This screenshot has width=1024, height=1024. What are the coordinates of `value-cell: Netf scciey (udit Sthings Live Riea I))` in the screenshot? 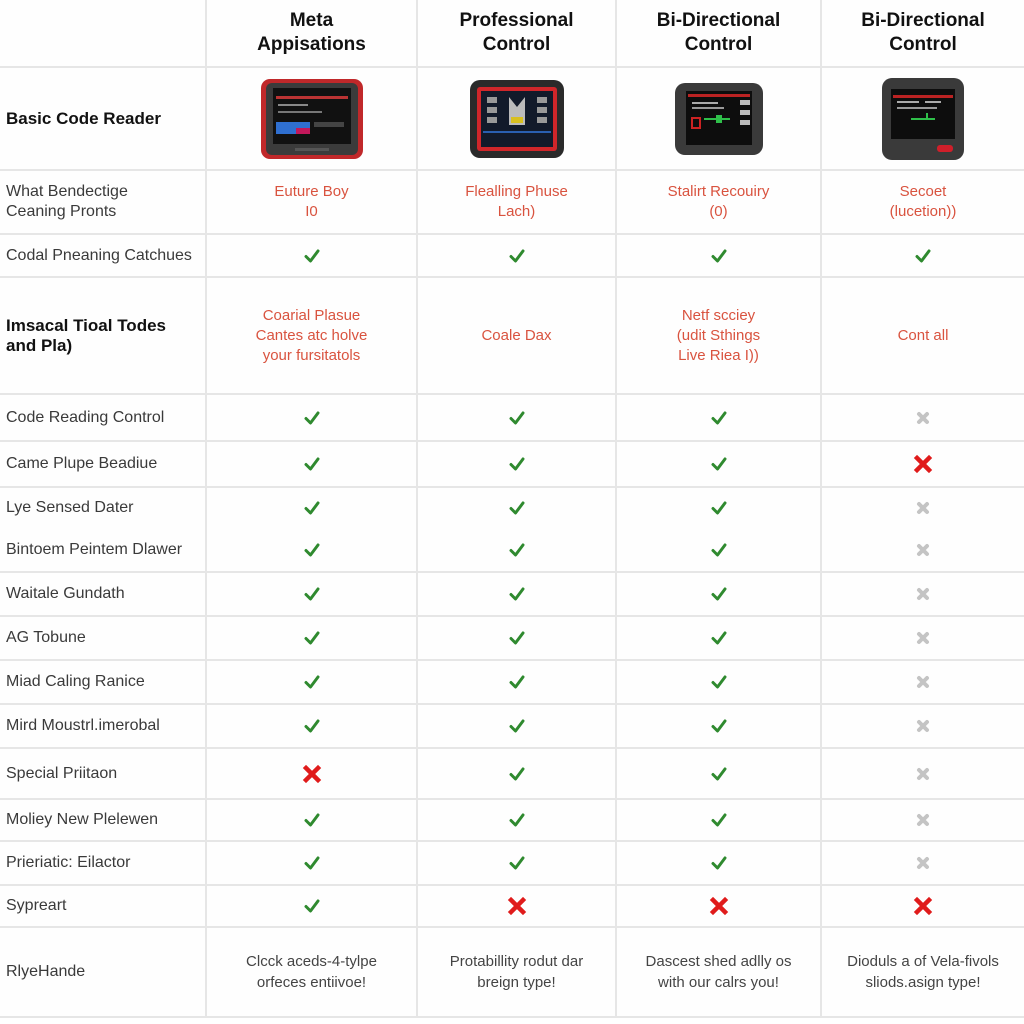 It's located at (719, 336).